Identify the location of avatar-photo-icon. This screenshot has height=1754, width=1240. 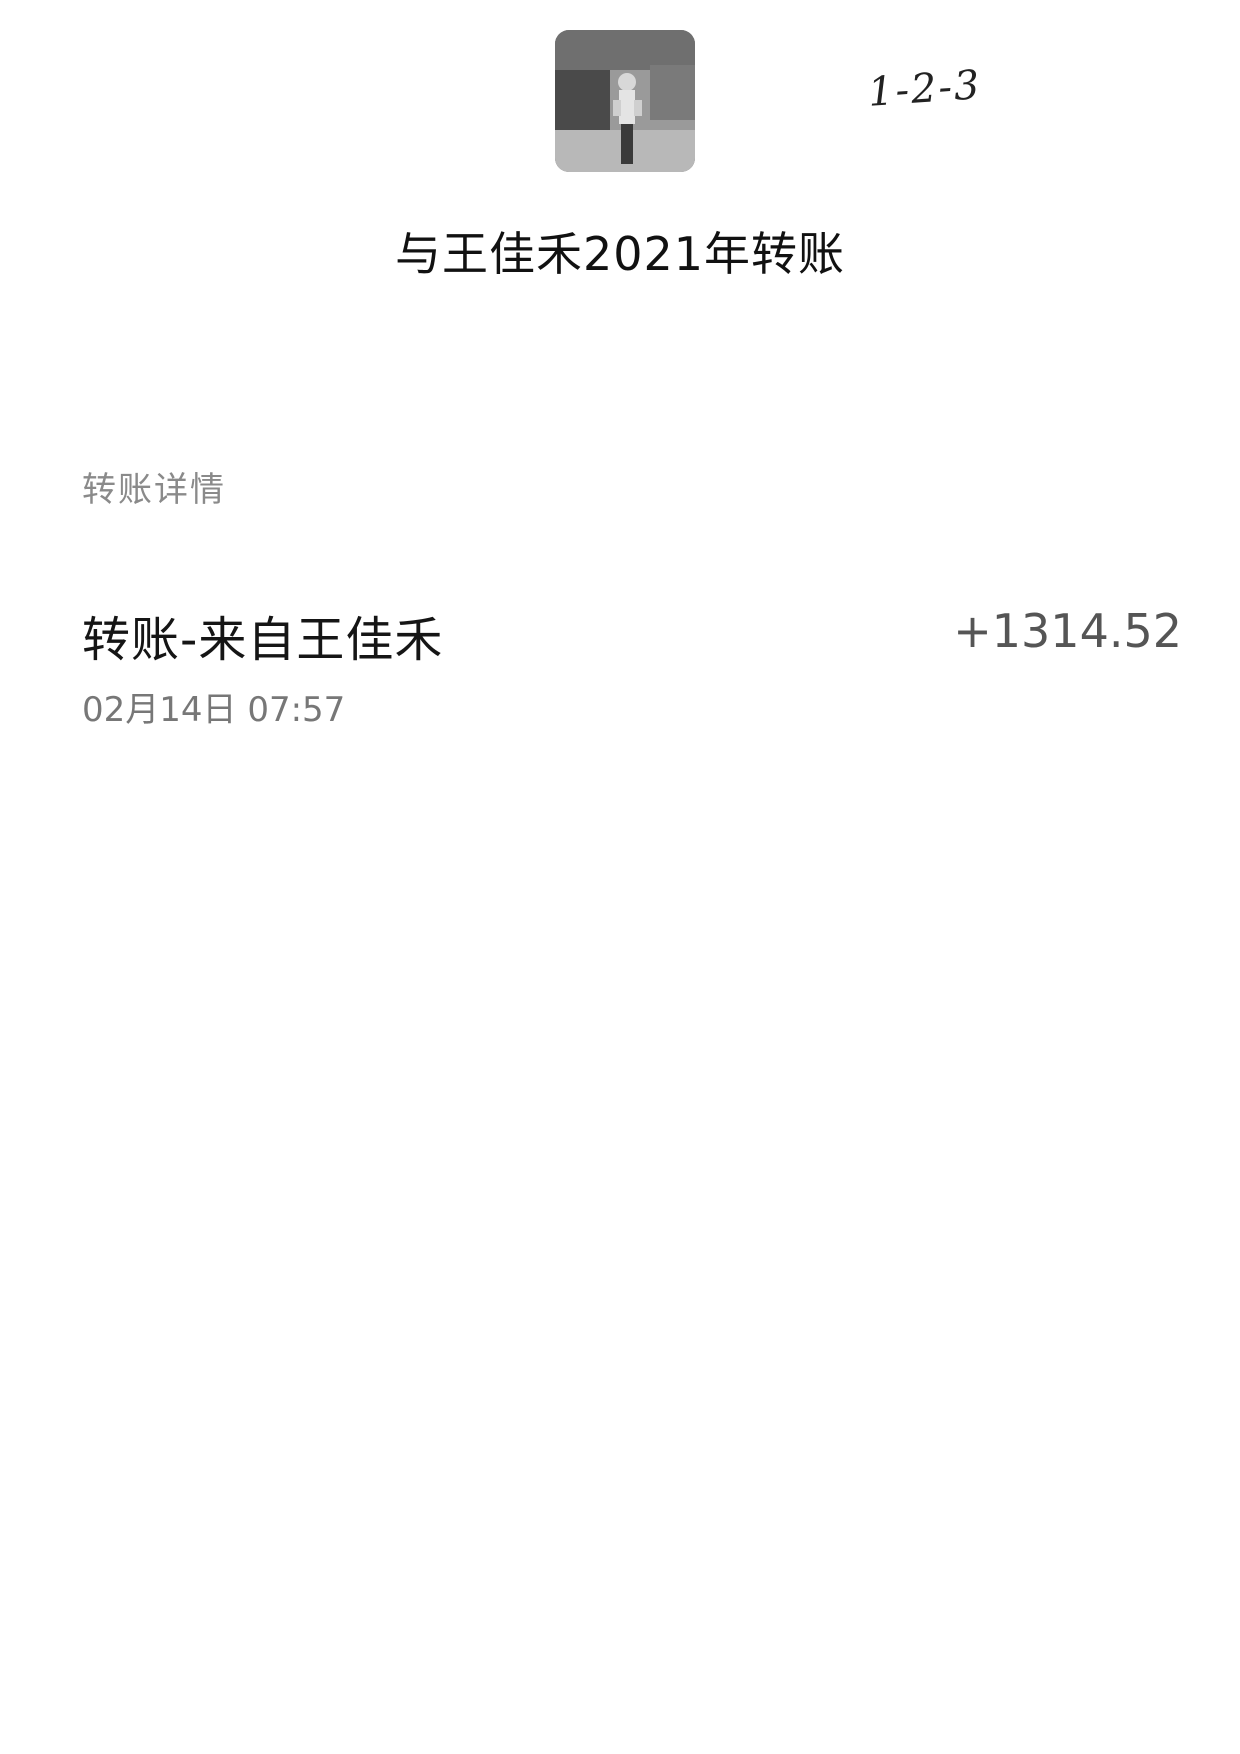
(625, 101).